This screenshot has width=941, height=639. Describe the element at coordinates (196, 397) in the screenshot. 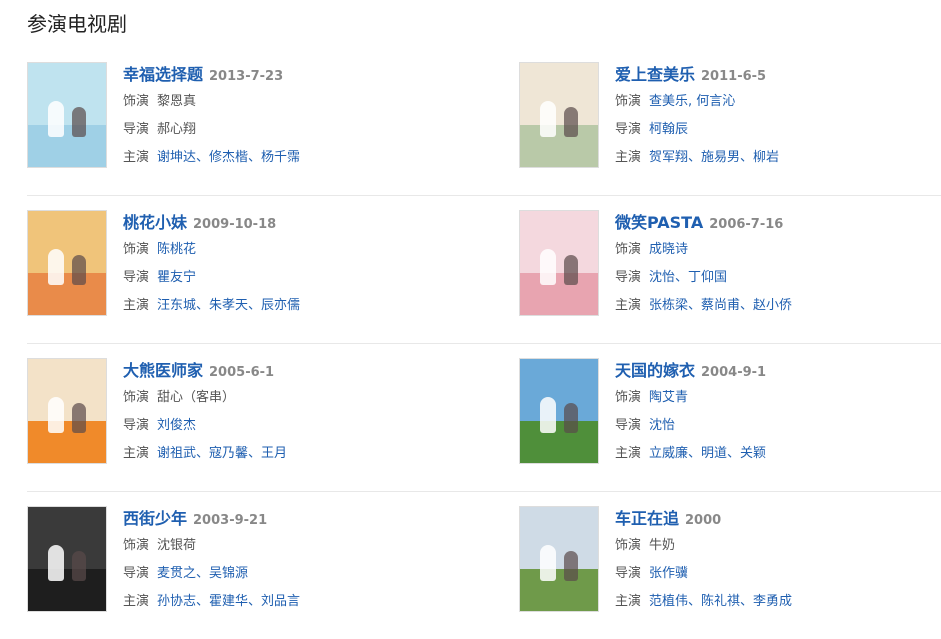

I see `role-value: 甜心（客串）` at that location.